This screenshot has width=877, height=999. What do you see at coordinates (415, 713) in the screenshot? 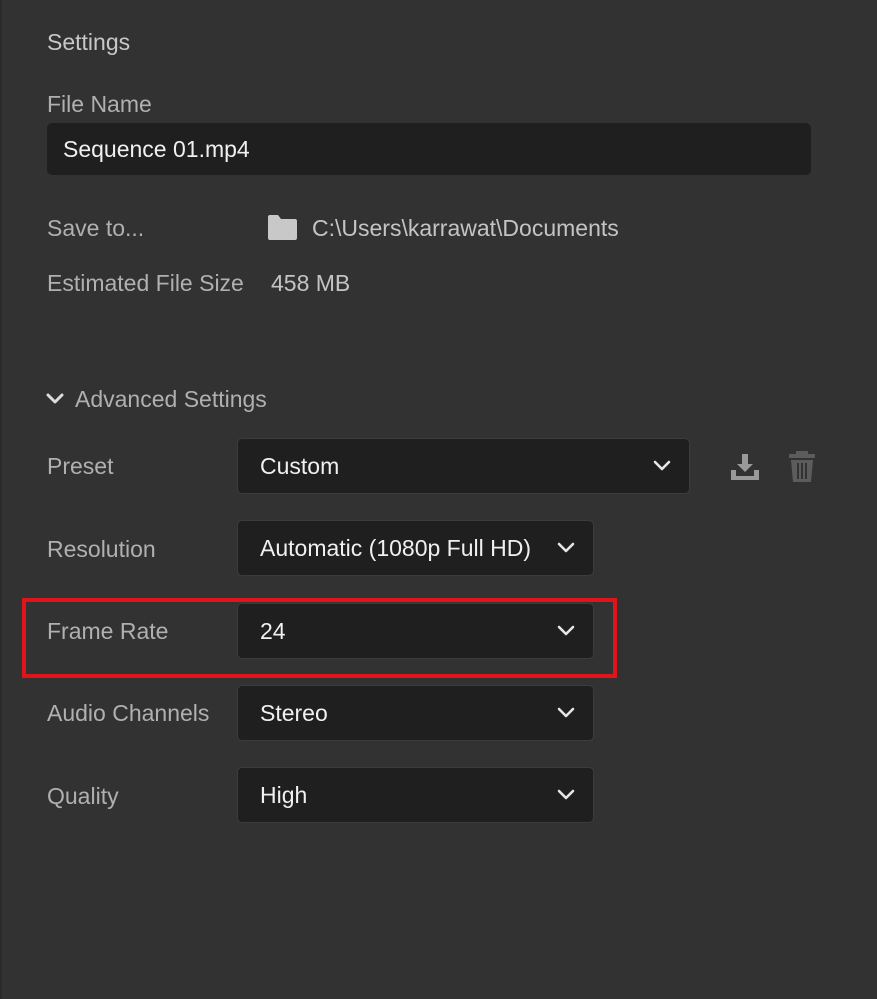
I see `audio-channels-dropdown: Stereo` at bounding box center [415, 713].